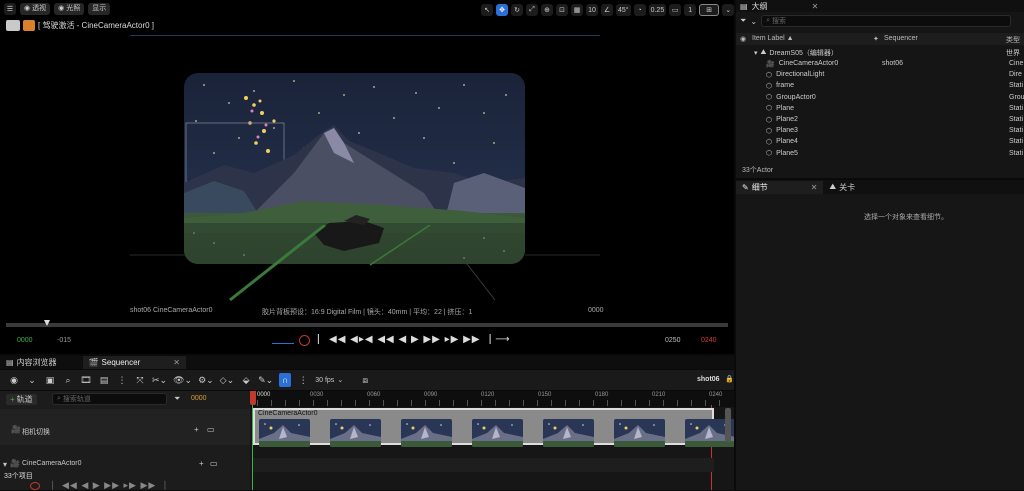 The height and width of the screenshot is (491, 1024). I want to click on grid-size-value: 10, so click(592, 10).